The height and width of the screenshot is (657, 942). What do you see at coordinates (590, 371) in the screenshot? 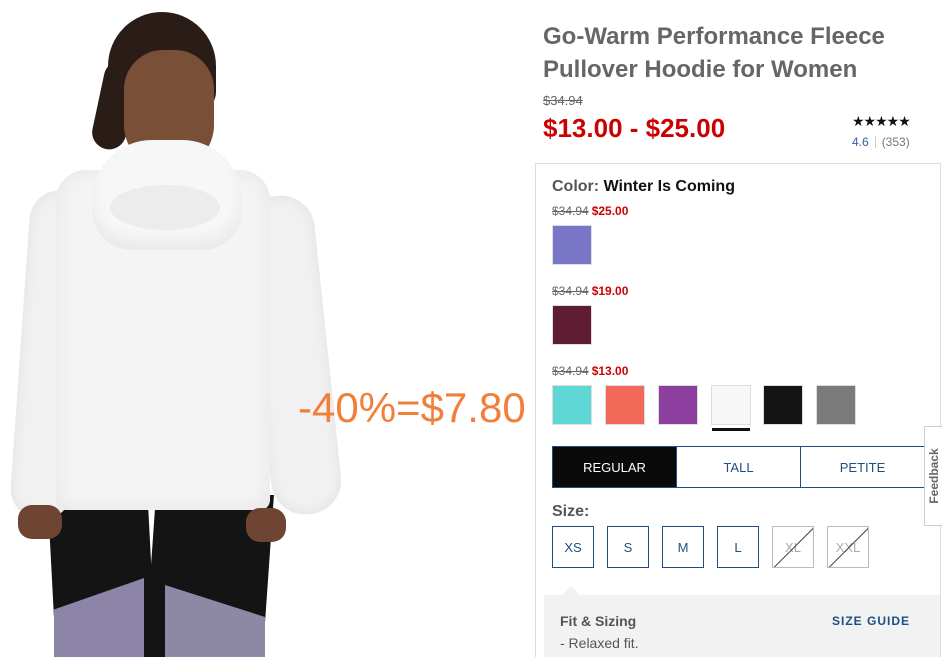
I see `color-price-group-3: $34.94 $13.00` at bounding box center [590, 371].